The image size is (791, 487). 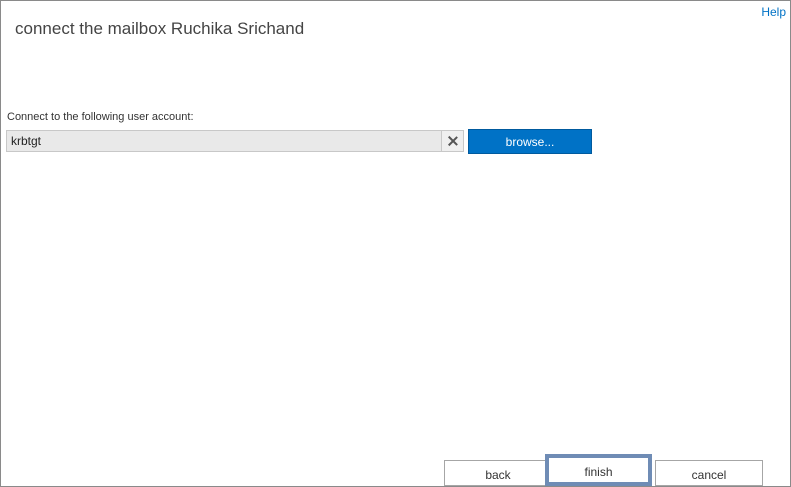 What do you see at coordinates (160, 28) in the screenshot?
I see `page-title: connect the mailbox Ruchika Srichand` at bounding box center [160, 28].